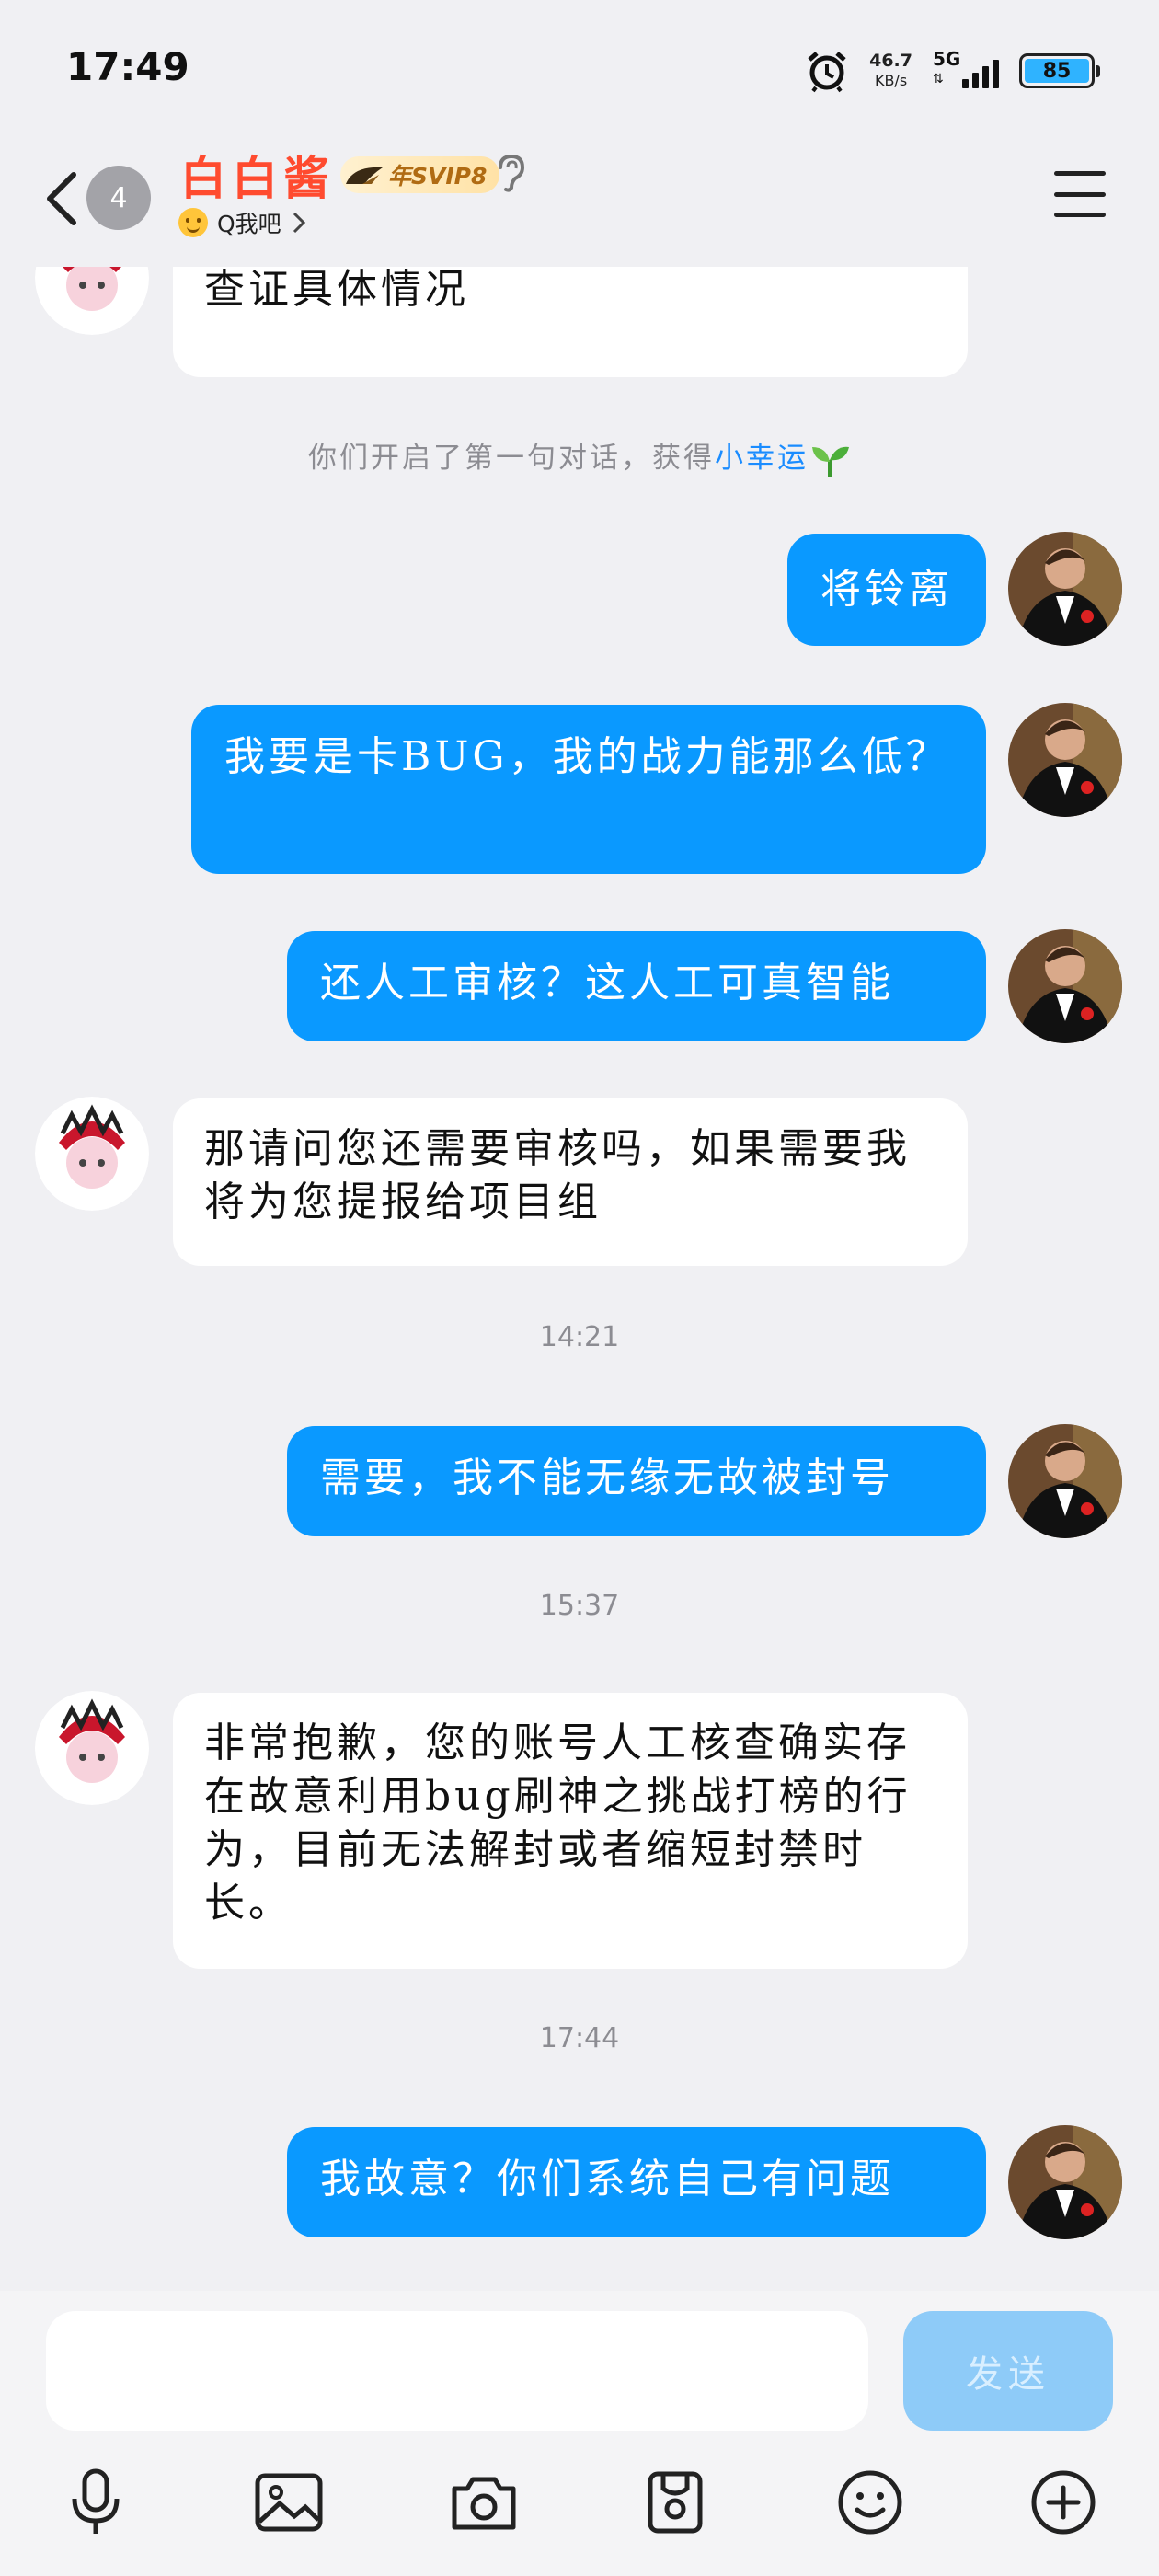 The height and width of the screenshot is (2576, 1159). Describe the element at coordinates (587, 756) in the screenshot. I see `message-text: 我要是卡BUG，我的战力能那么低？` at that location.